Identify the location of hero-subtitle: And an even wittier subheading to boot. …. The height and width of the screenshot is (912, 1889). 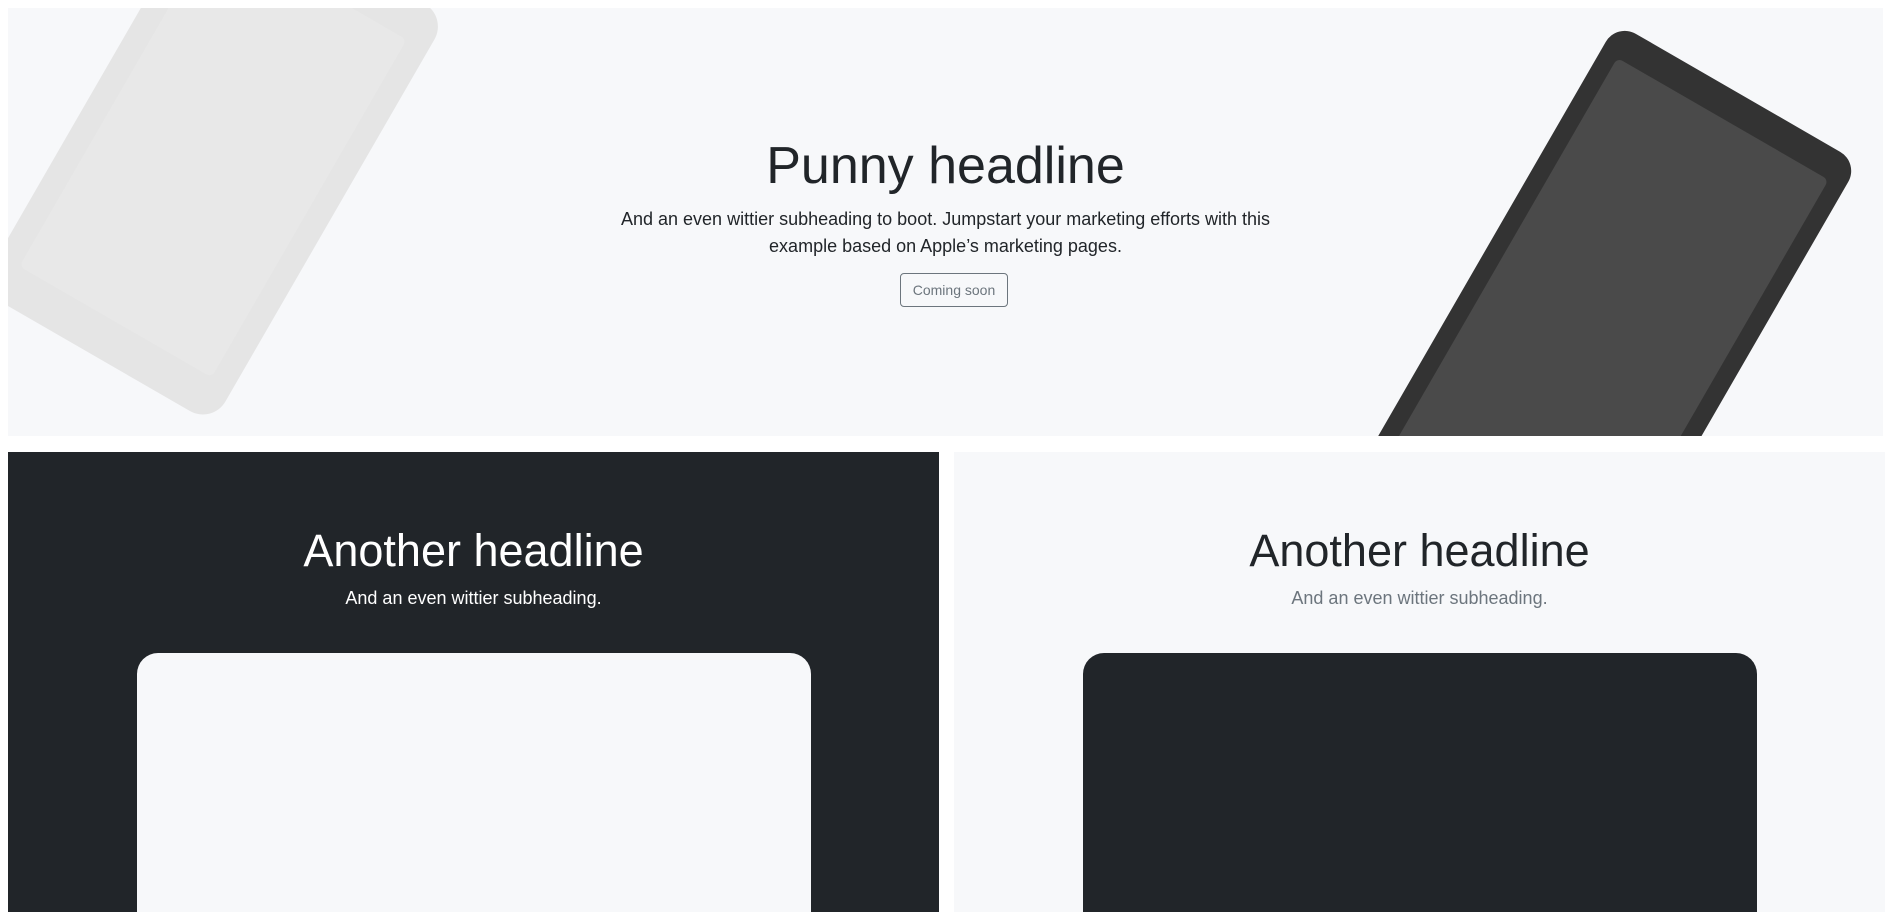
(945, 232).